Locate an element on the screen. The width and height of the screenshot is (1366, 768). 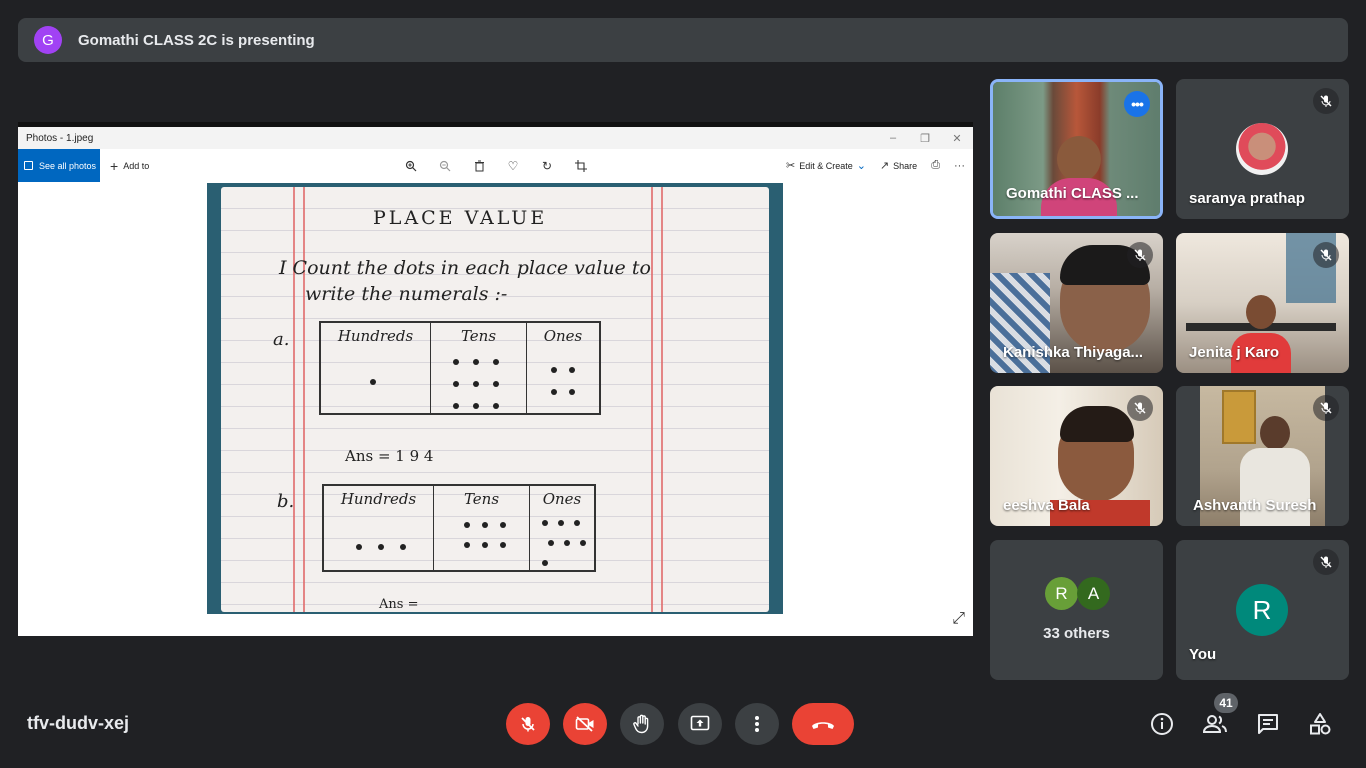
info-icon is located at coordinates (1162, 724).